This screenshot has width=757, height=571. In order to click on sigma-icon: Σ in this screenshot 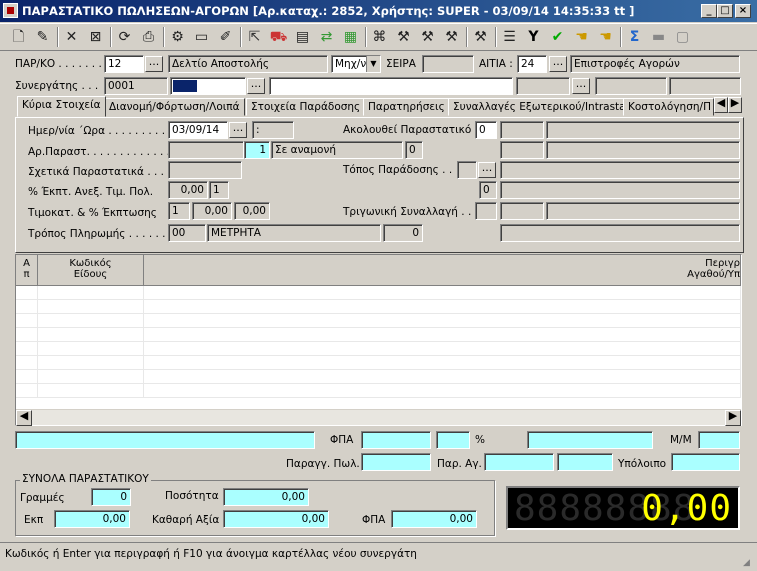, I will do `click(634, 37)`.